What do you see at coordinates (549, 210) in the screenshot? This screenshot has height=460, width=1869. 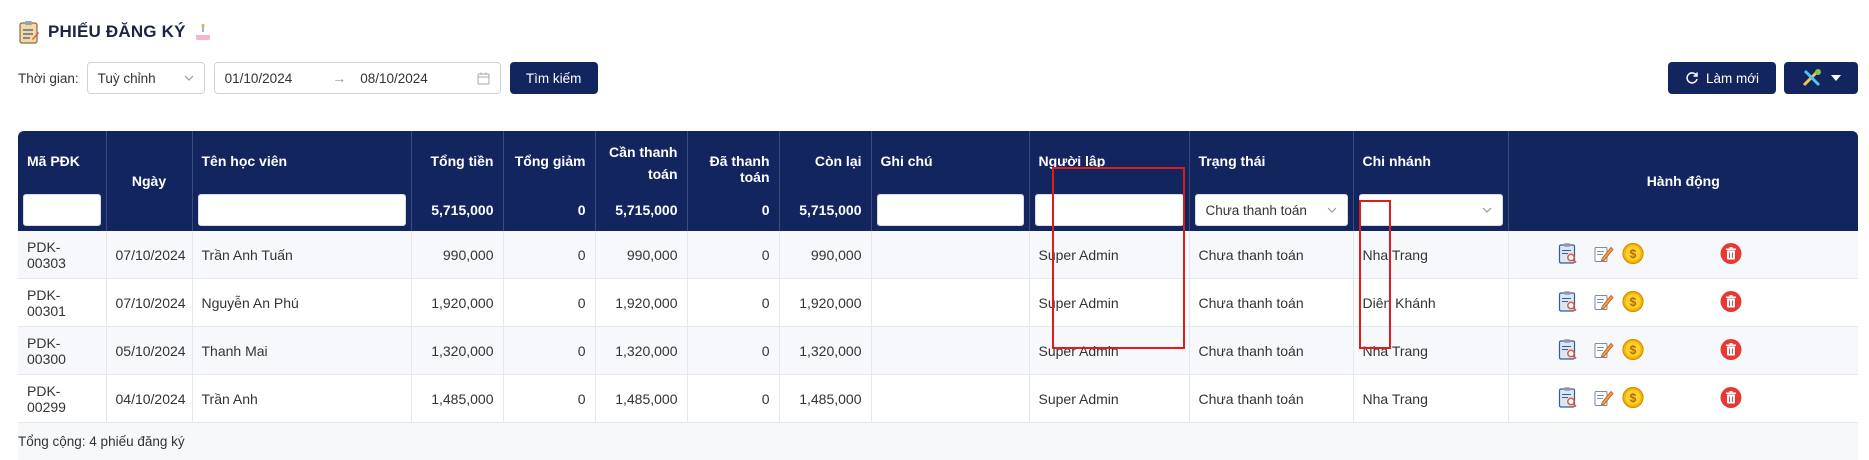 I see `discount-sum: 0` at bounding box center [549, 210].